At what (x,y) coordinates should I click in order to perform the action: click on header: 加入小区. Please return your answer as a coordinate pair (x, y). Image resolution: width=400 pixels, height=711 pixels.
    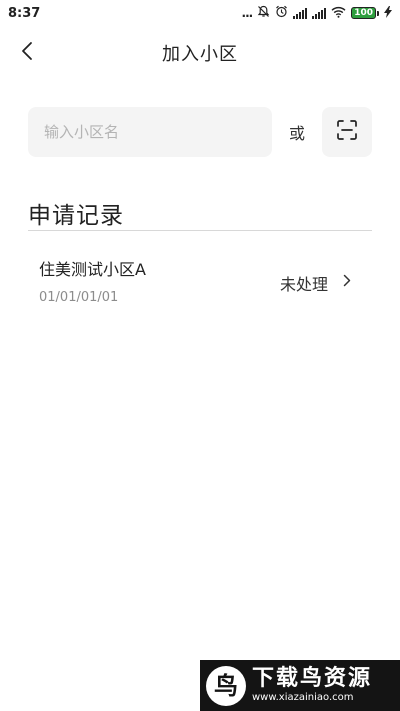
    Looking at the image, I should click on (200, 53).